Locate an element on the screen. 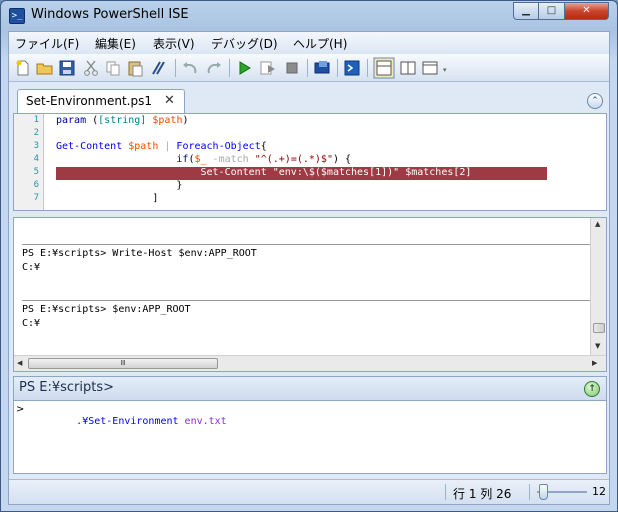  new-file-icon is located at coordinates (23, 68).